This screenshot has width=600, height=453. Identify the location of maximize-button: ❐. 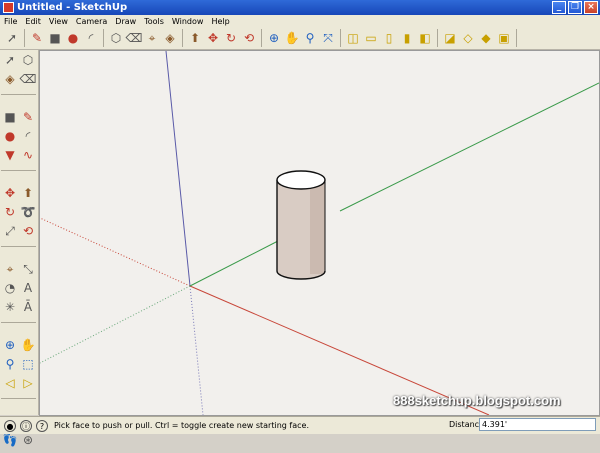
(575, 7).